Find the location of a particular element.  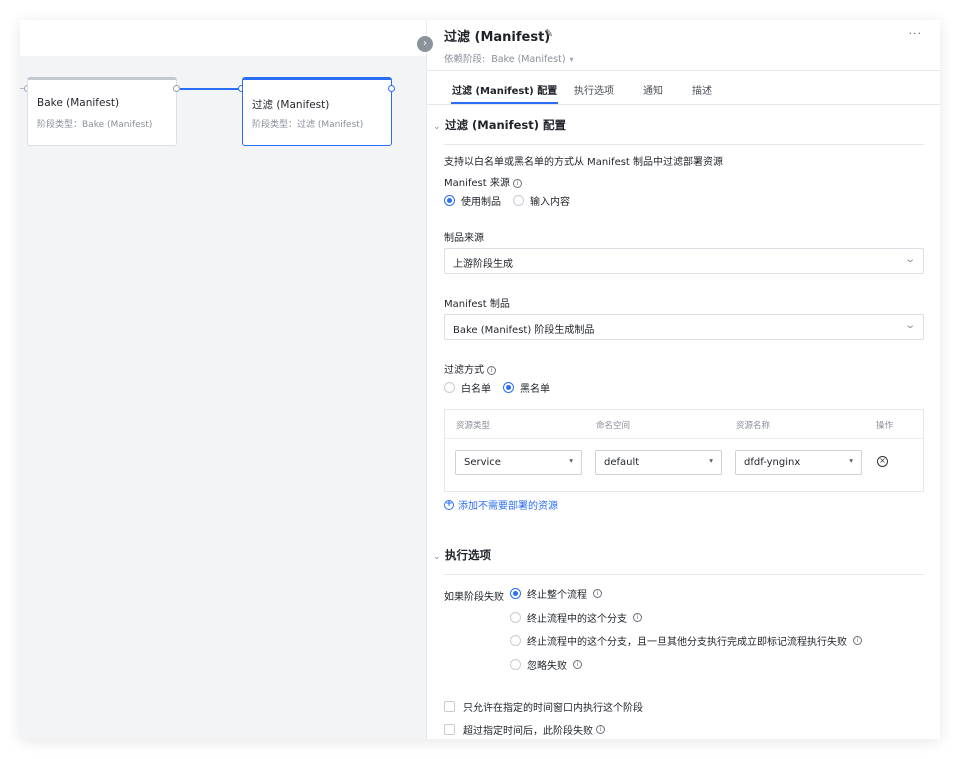

node-title: 过滤 (Manifest) is located at coordinates (291, 105).